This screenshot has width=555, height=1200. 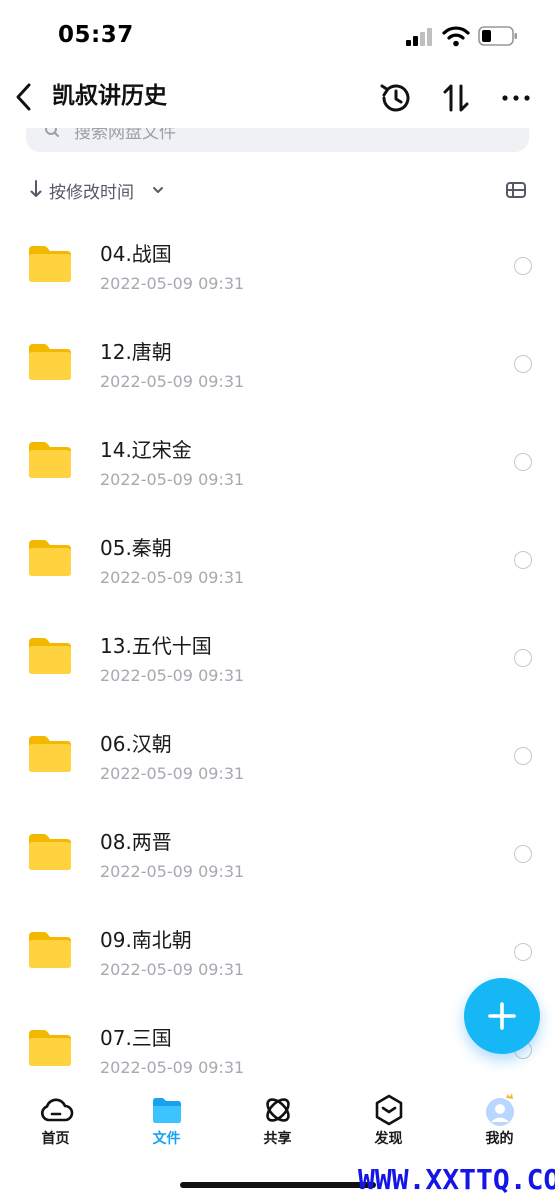 What do you see at coordinates (500, 1109) in the screenshot?
I see `avatar-icon` at bounding box center [500, 1109].